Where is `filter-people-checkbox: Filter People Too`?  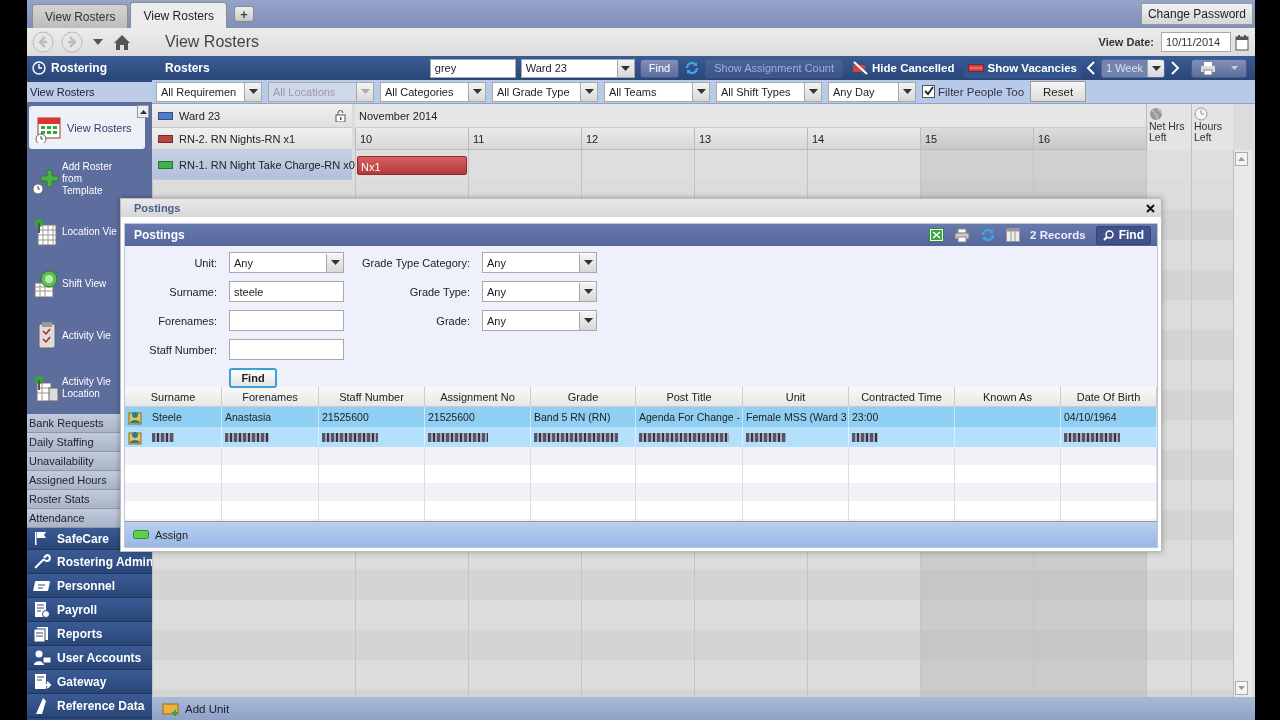 filter-people-checkbox: Filter People Too is located at coordinates (973, 91).